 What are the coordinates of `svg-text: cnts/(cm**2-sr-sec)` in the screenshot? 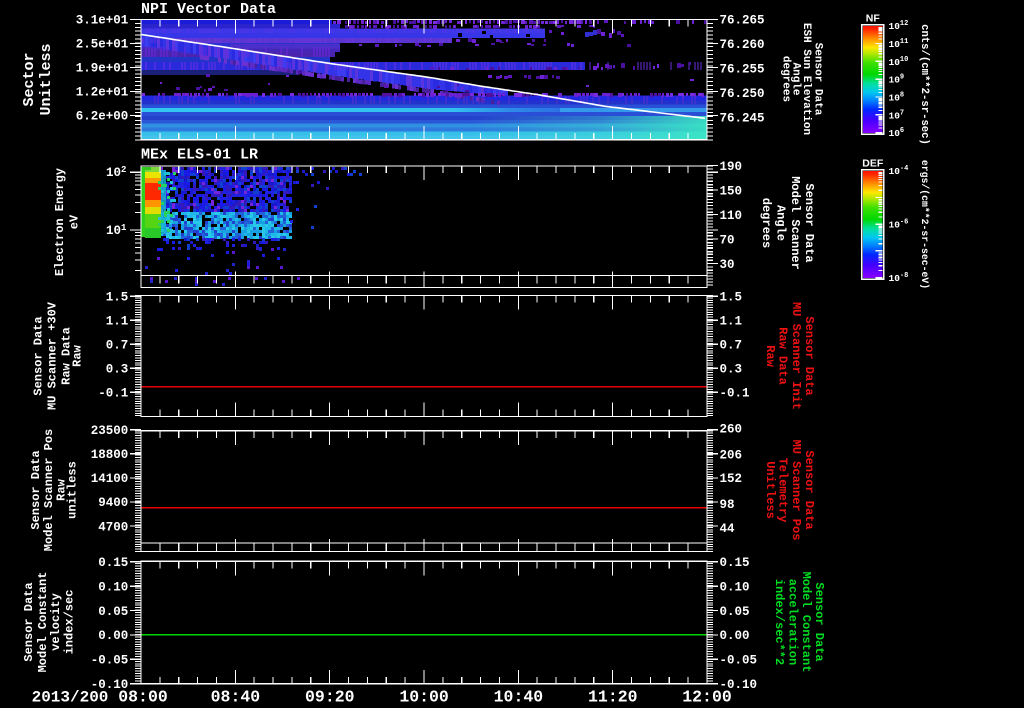 It's located at (924, 84).